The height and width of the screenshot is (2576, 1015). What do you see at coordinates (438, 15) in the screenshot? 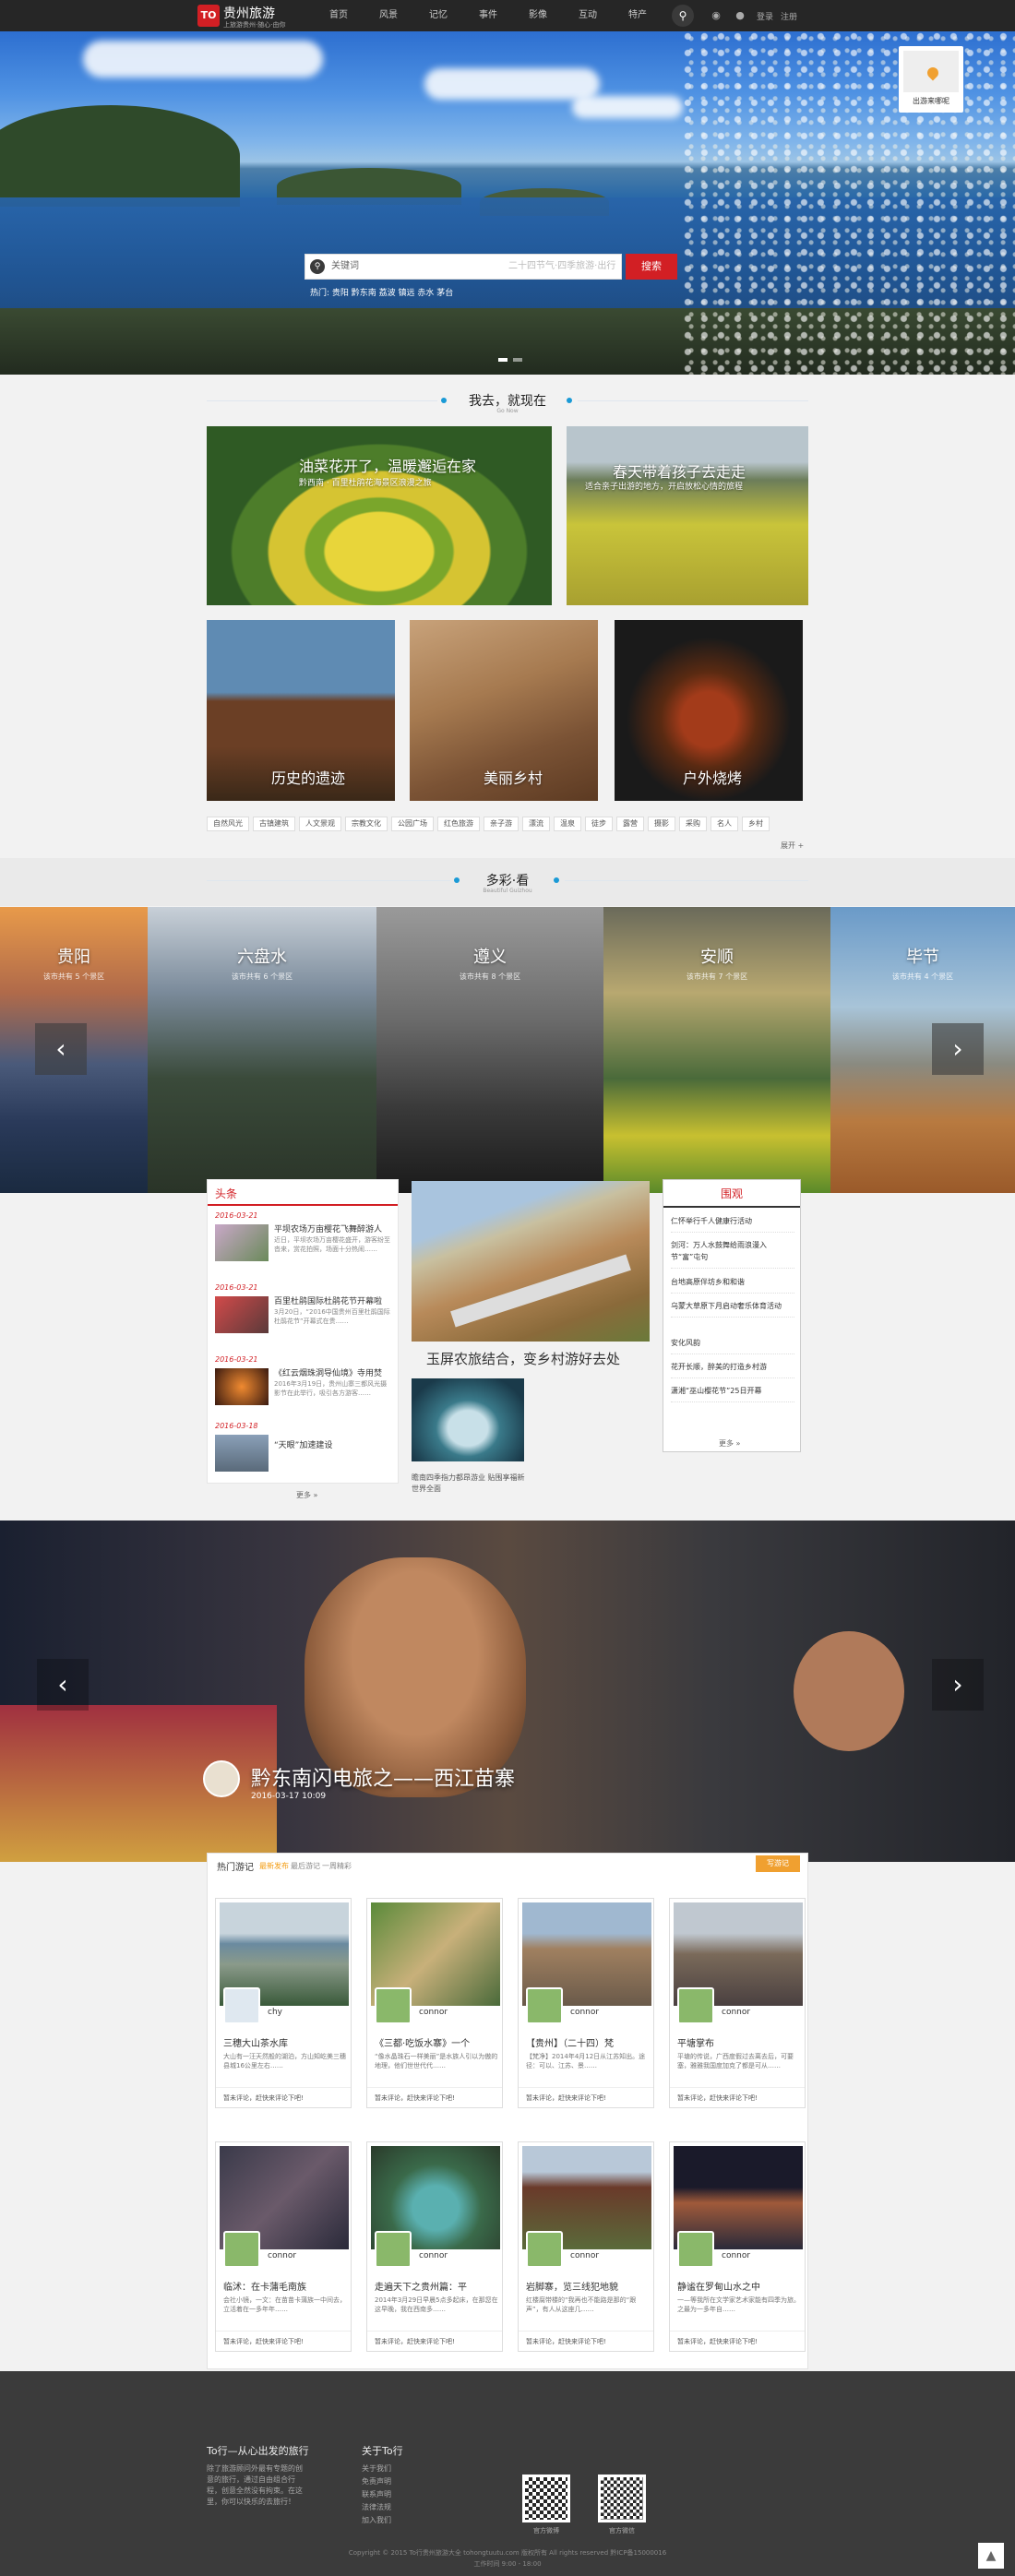
I see `nav-memory: 记忆` at bounding box center [438, 15].